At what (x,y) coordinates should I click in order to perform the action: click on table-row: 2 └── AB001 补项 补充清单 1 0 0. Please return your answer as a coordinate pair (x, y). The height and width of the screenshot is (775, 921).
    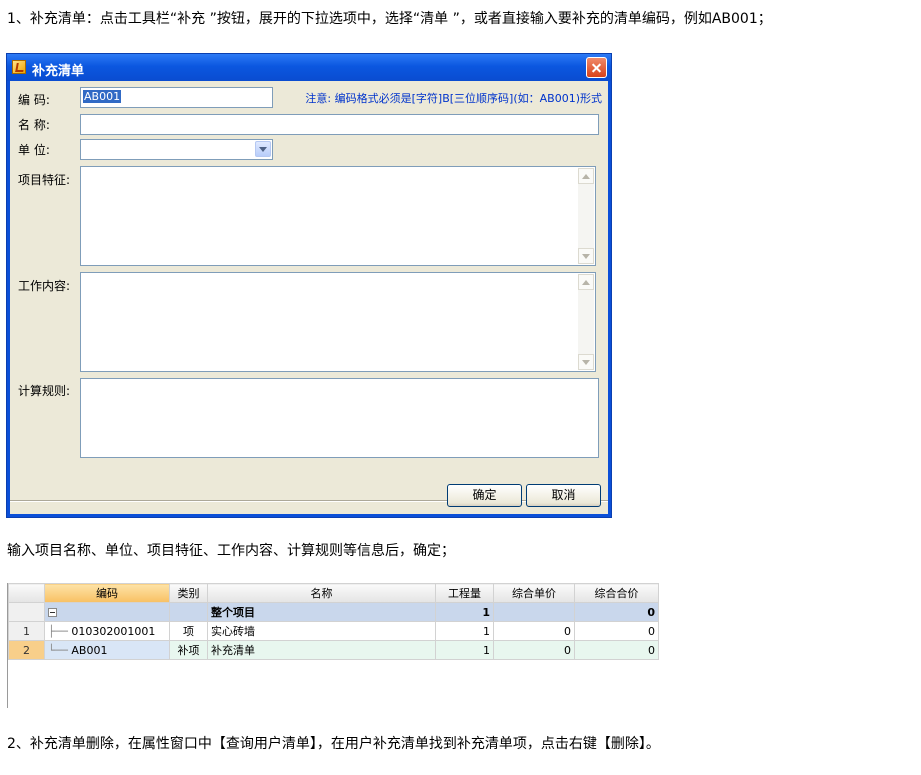
    Looking at the image, I should click on (333, 650).